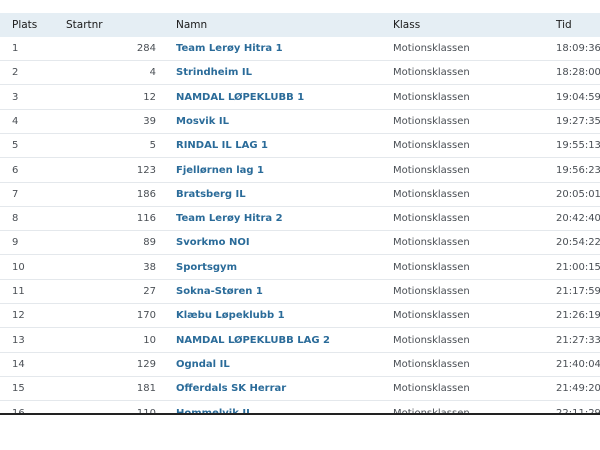 This screenshot has height=450, width=600. I want to click on column-header-name: Namn, so click(191, 25).